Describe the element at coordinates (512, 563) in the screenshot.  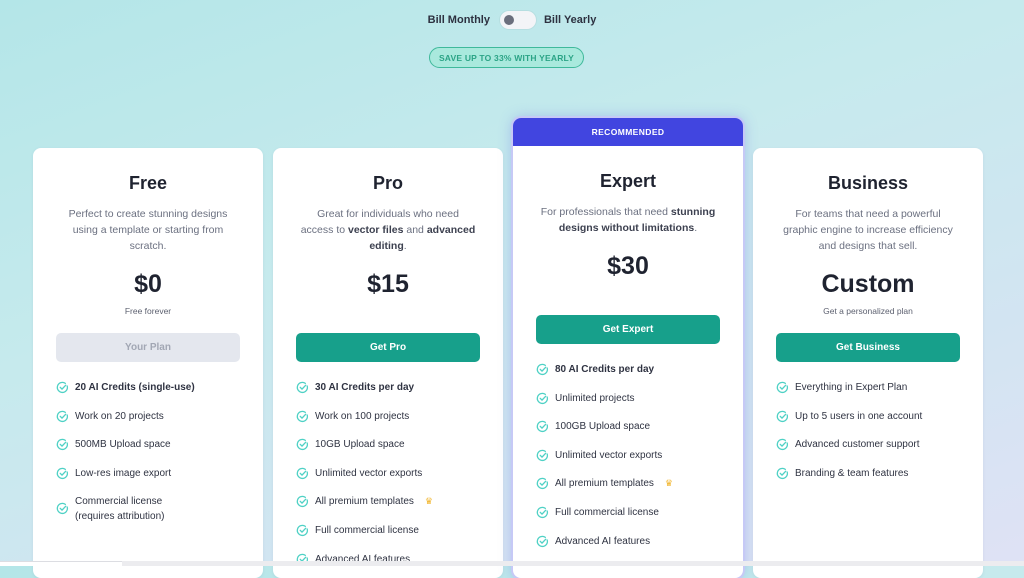
I see `bottom-scroll-bar` at that location.